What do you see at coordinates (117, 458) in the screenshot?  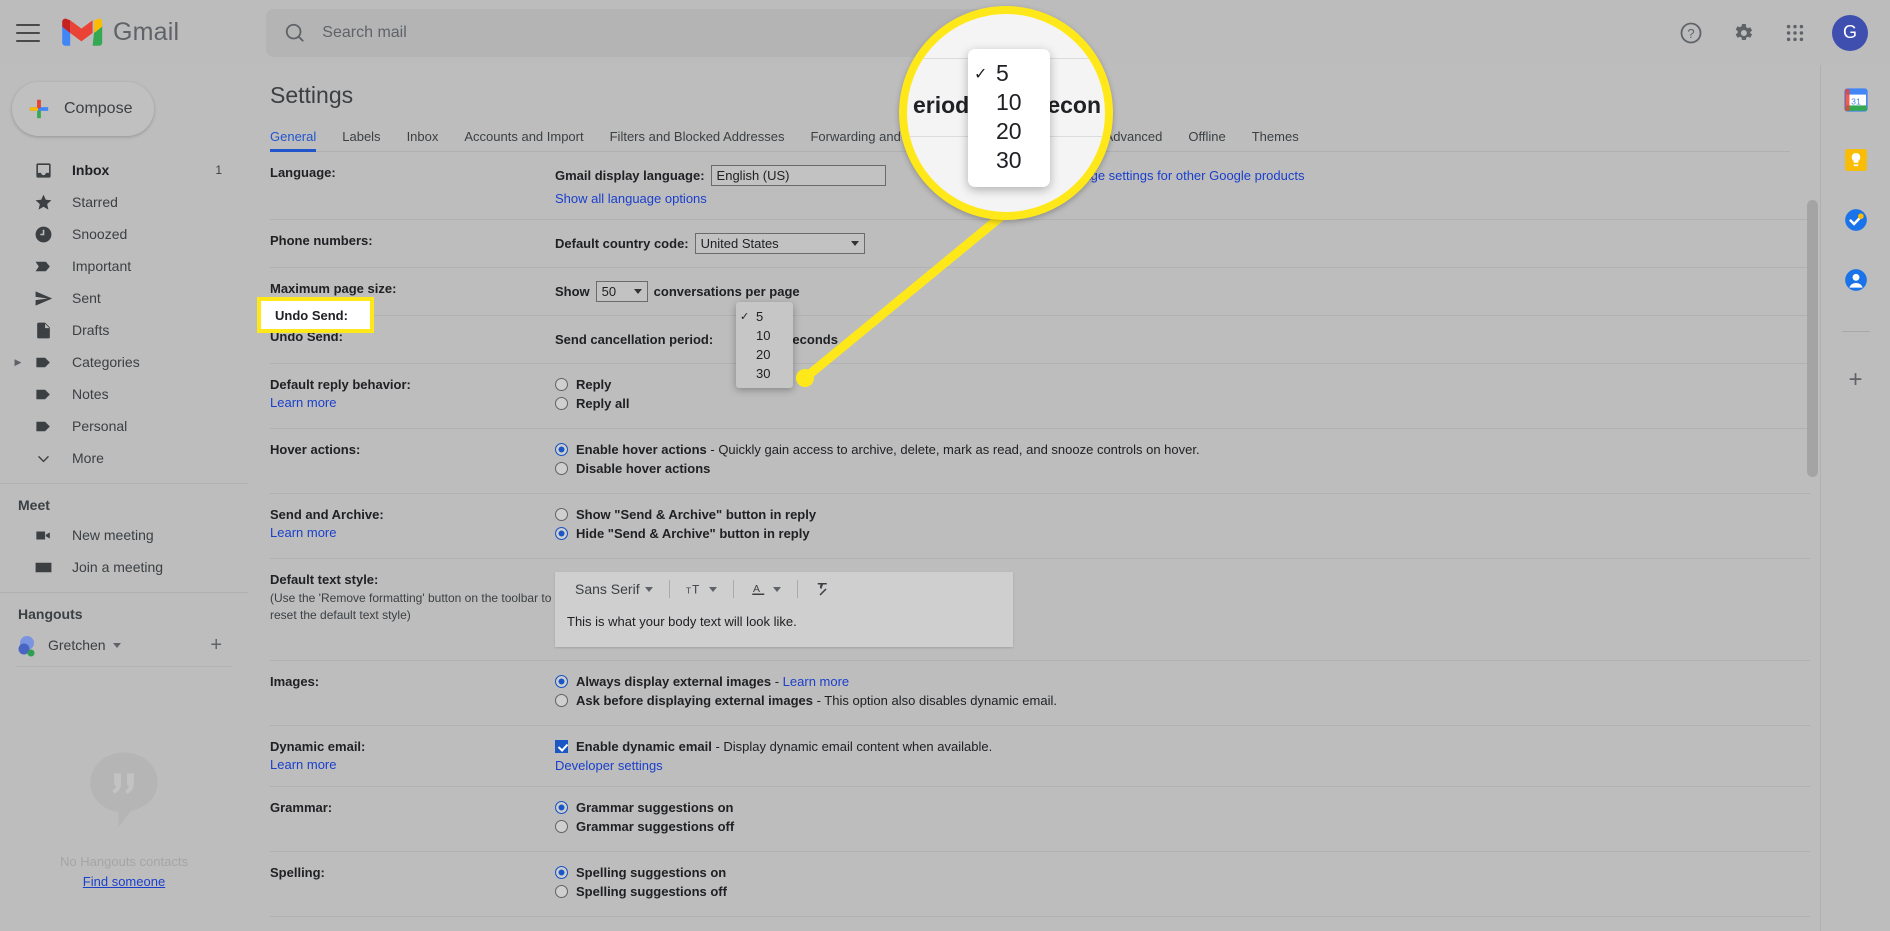 I see `sidebar-item-more: More` at bounding box center [117, 458].